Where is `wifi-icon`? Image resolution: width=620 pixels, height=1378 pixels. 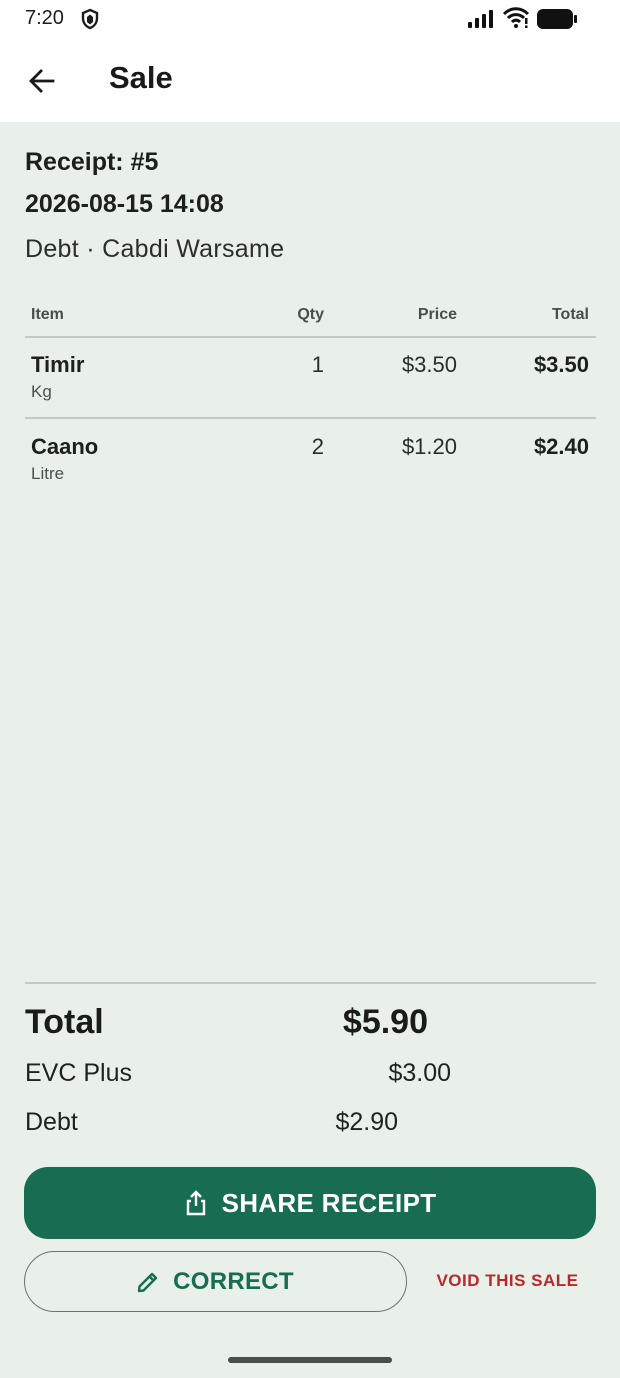 wifi-icon is located at coordinates (516, 20).